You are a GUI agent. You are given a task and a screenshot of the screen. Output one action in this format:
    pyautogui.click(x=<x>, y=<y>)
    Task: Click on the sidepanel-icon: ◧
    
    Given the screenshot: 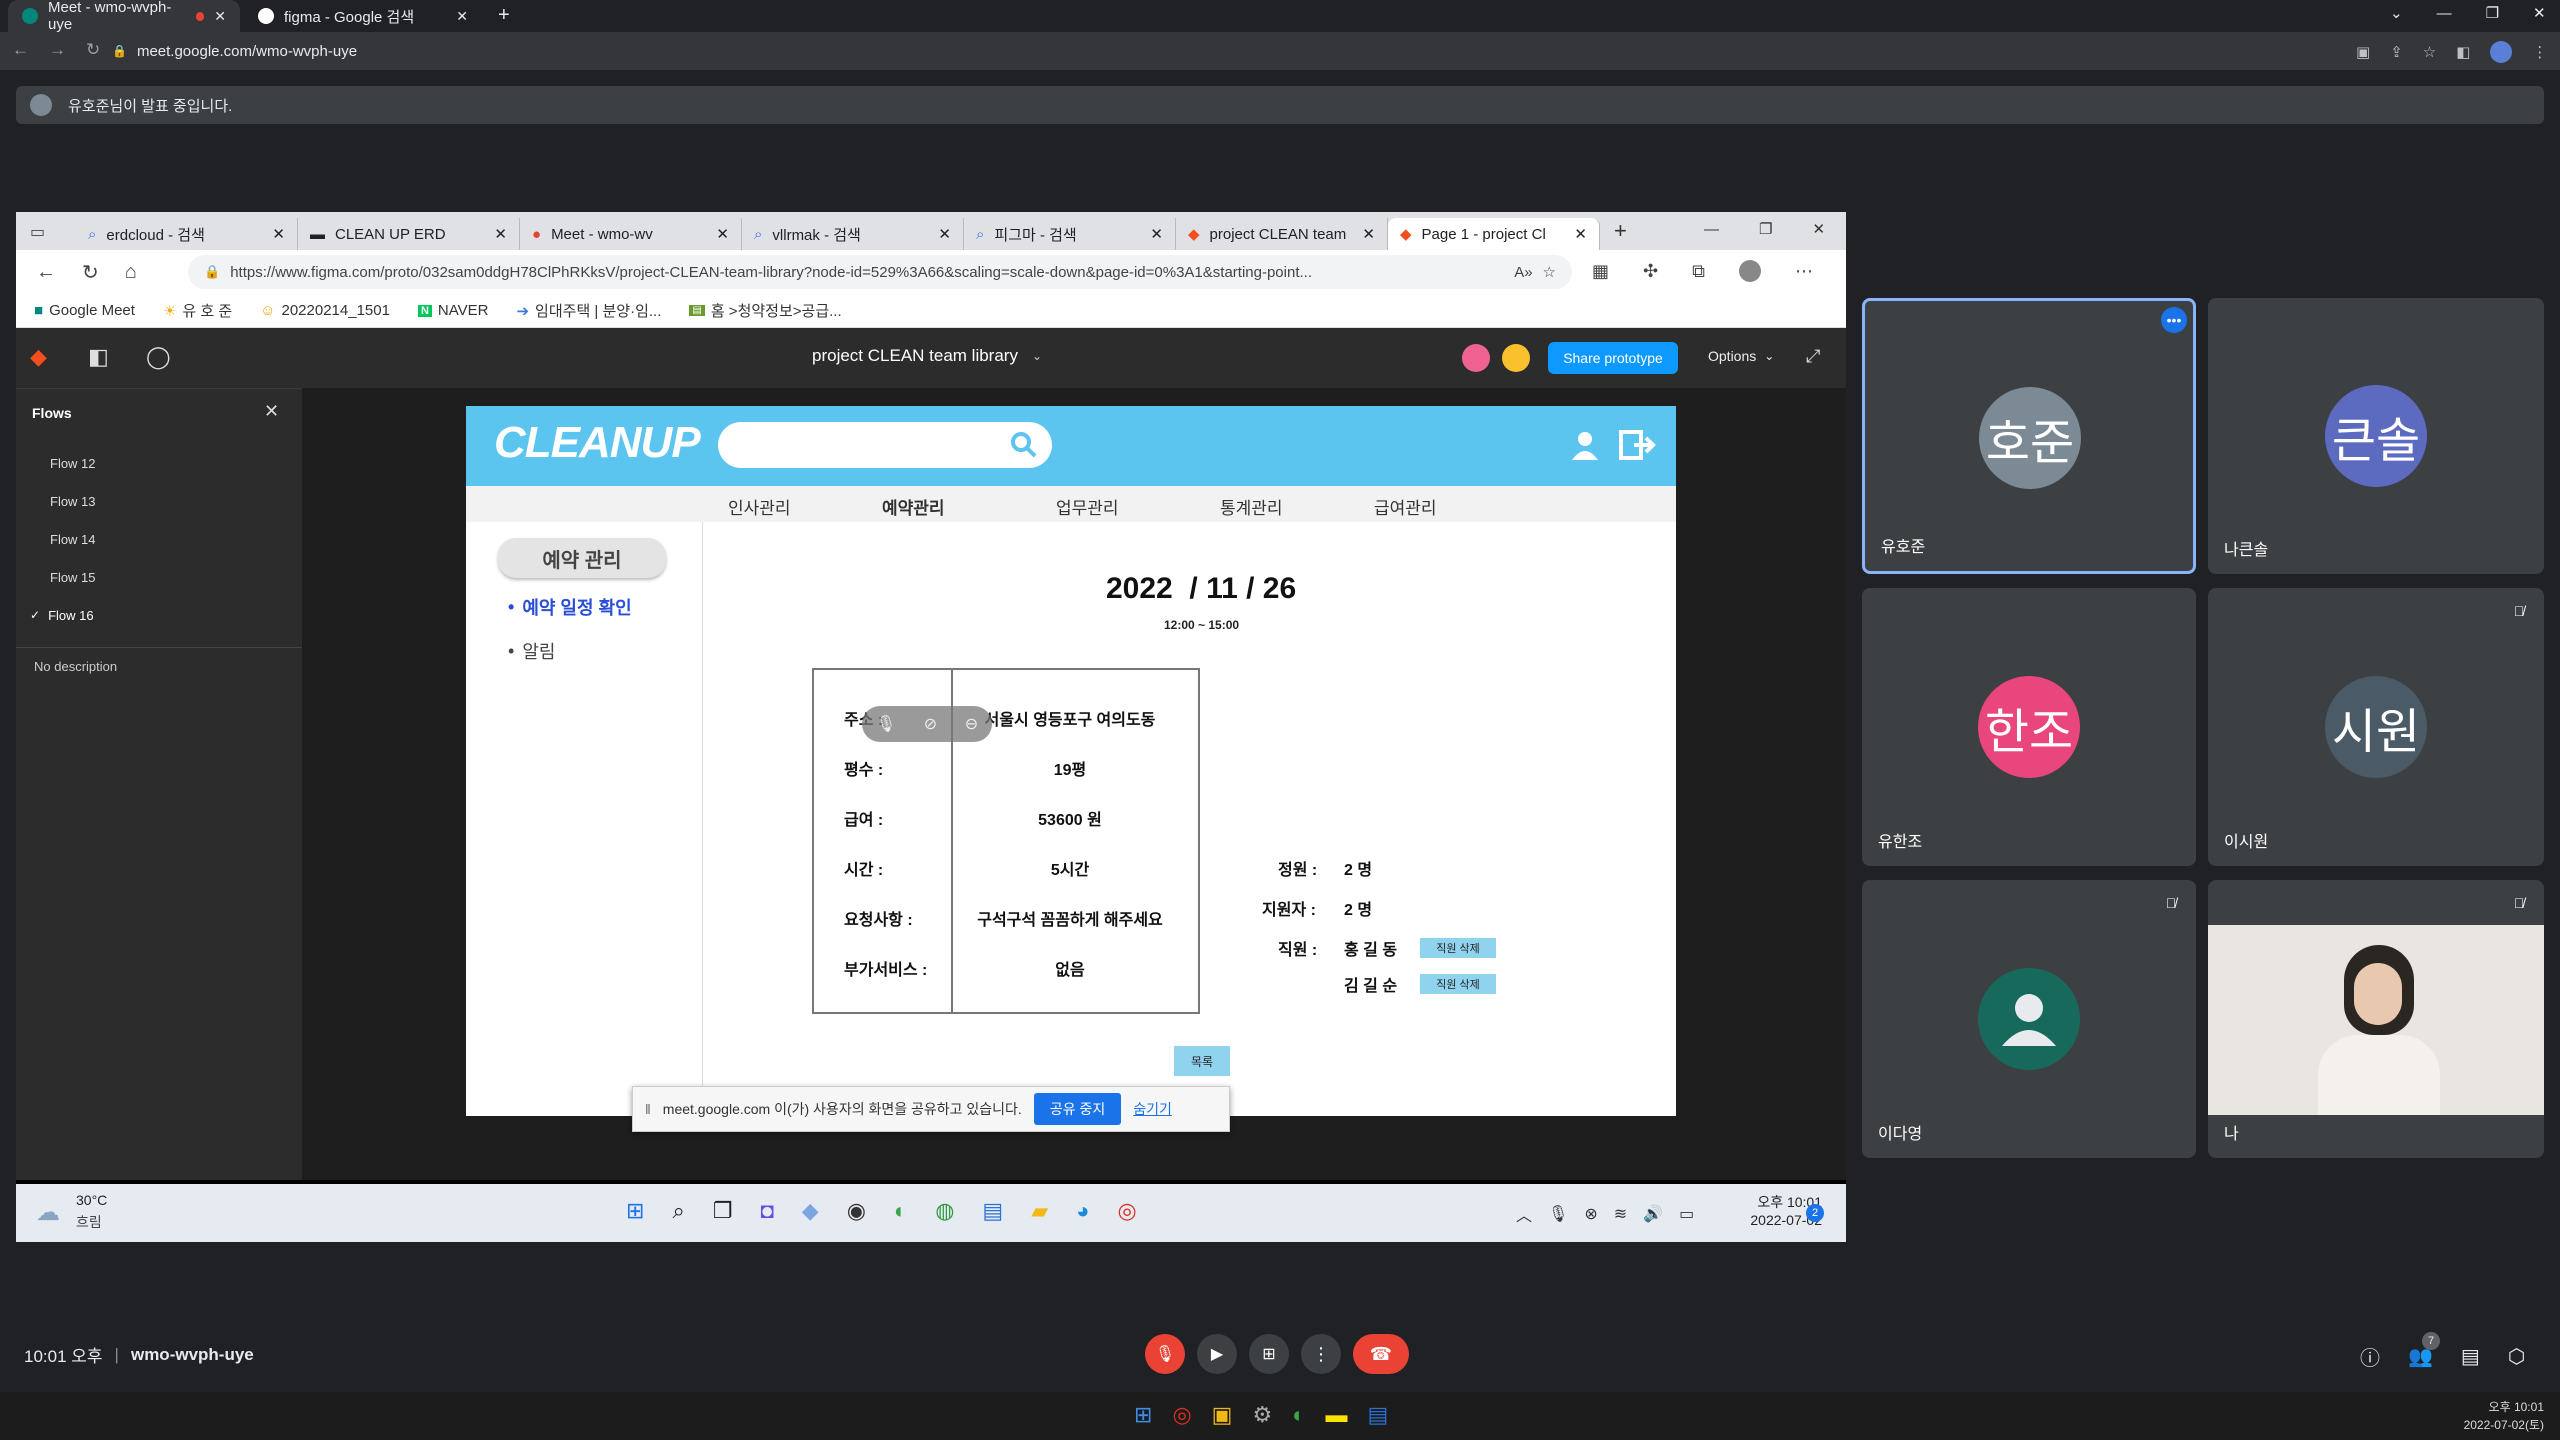 What is the action you would take?
    pyautogui.click(x=2463, y=52)
    